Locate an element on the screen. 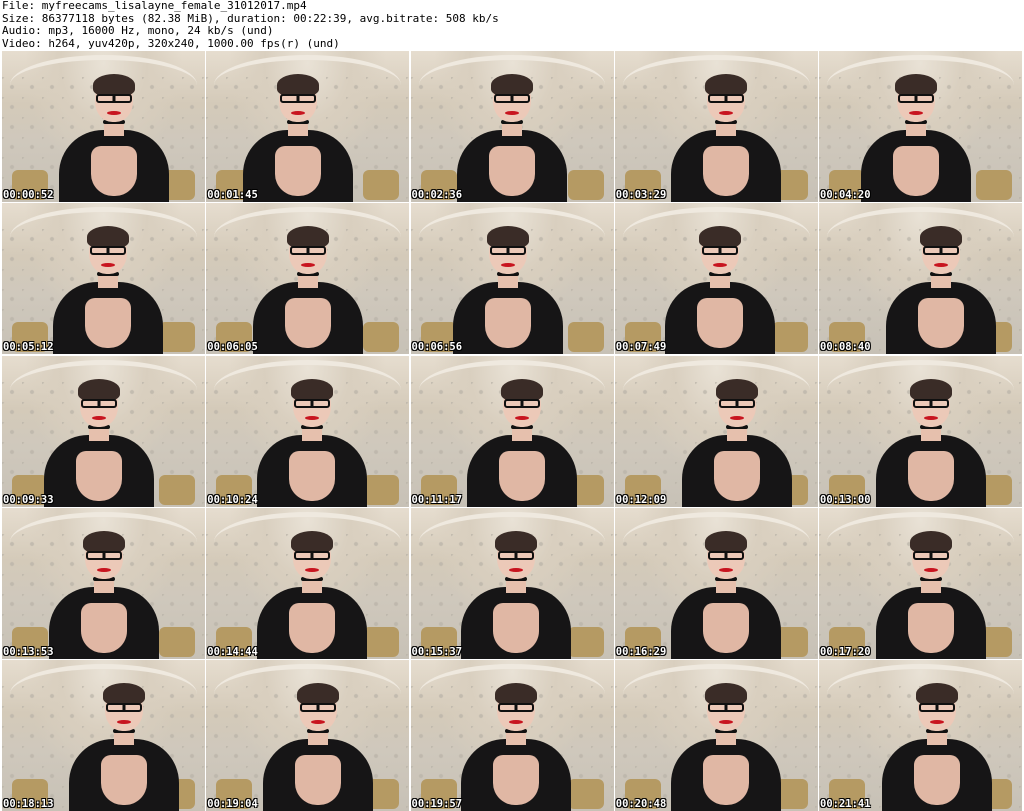  timestamp-label: 00:14:44 is located at coordinates (232, 651).